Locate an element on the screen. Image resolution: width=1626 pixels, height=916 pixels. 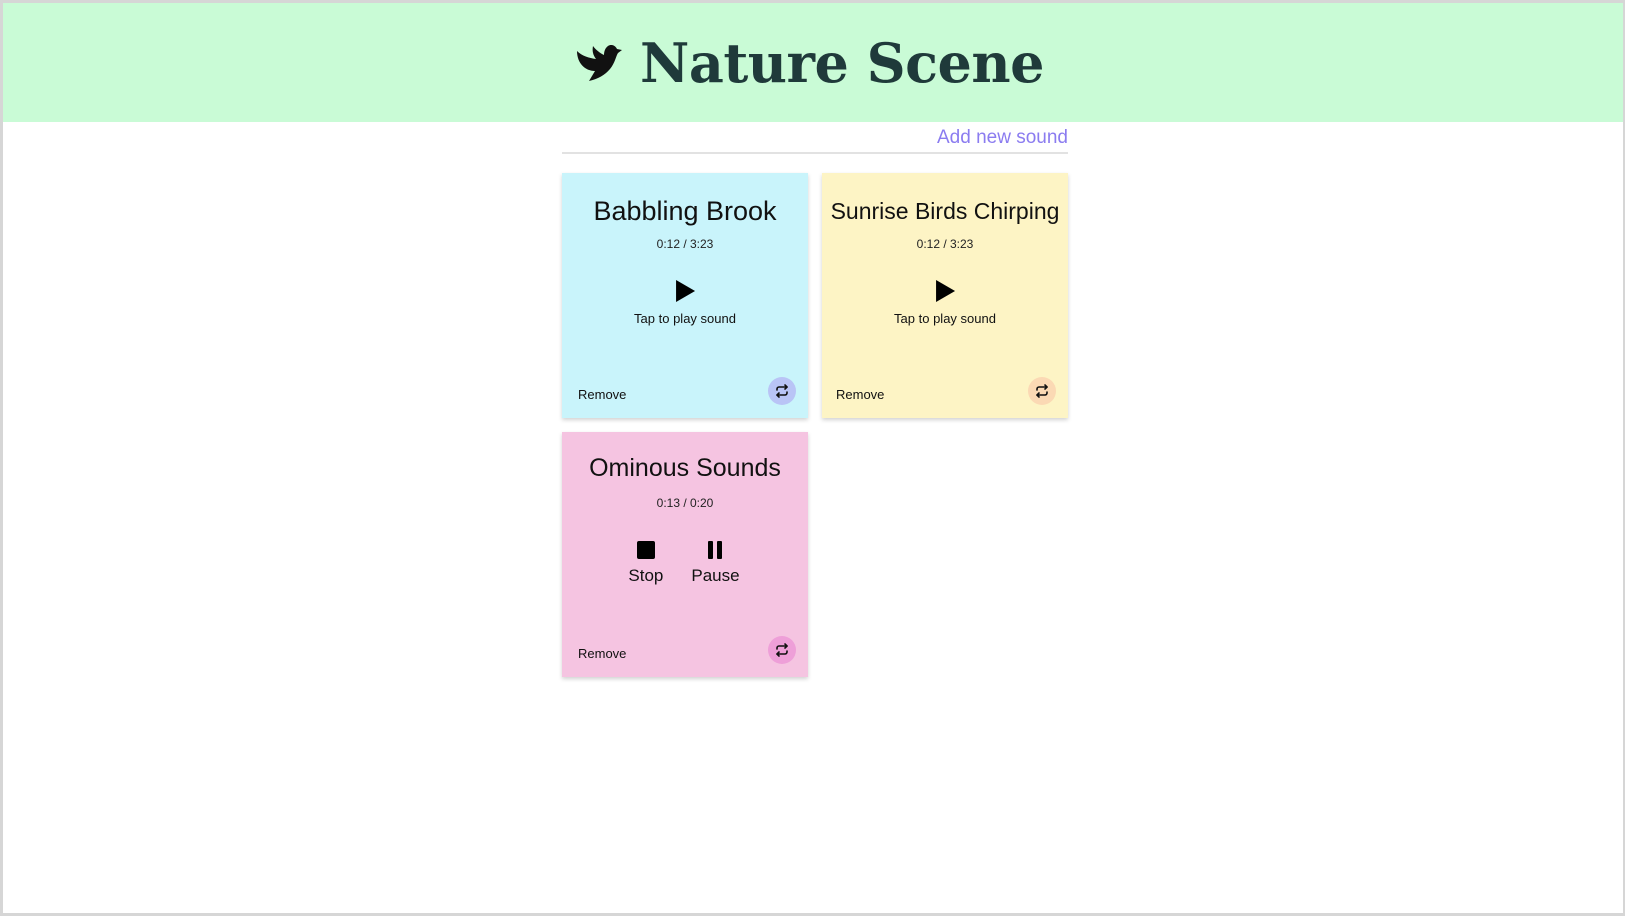
toolbar: Add new sound is located at coordinates (815, 139).